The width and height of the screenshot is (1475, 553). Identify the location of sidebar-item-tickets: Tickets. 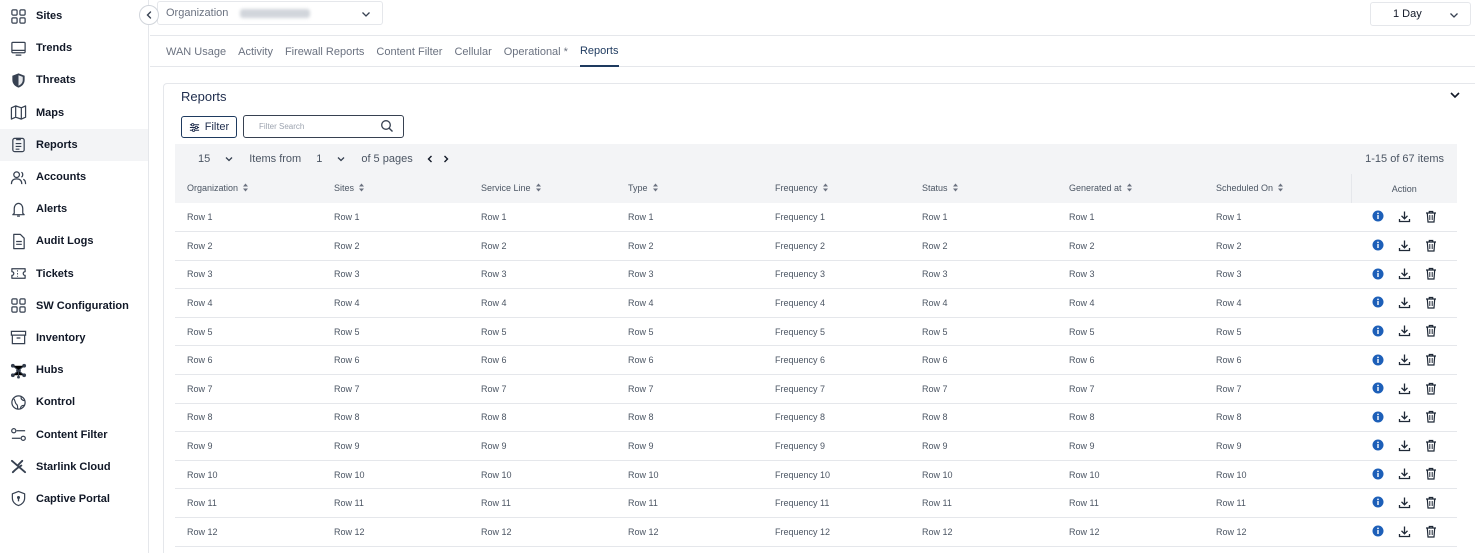
(74, 274).